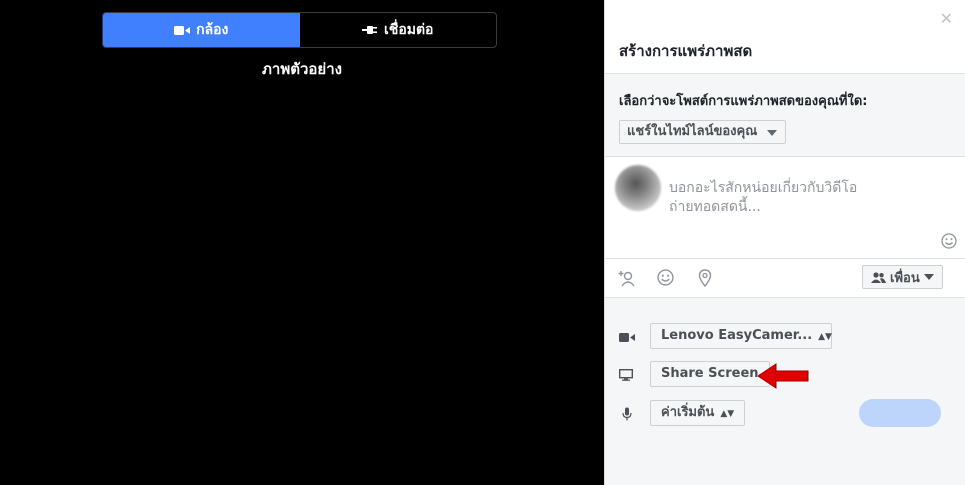  I want to click on post-destination-value: แชร์ในไทม์ไลน์ของคุณ, so click(692, 131).